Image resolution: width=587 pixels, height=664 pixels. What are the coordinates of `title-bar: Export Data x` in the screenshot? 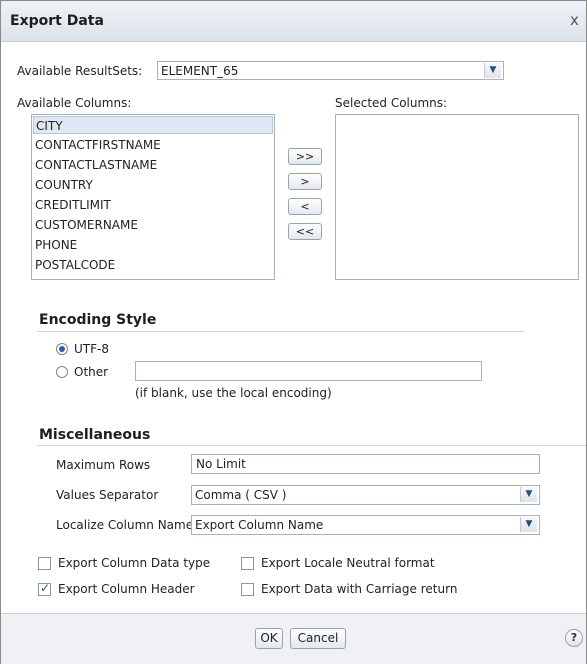 It's located at (293, 21).